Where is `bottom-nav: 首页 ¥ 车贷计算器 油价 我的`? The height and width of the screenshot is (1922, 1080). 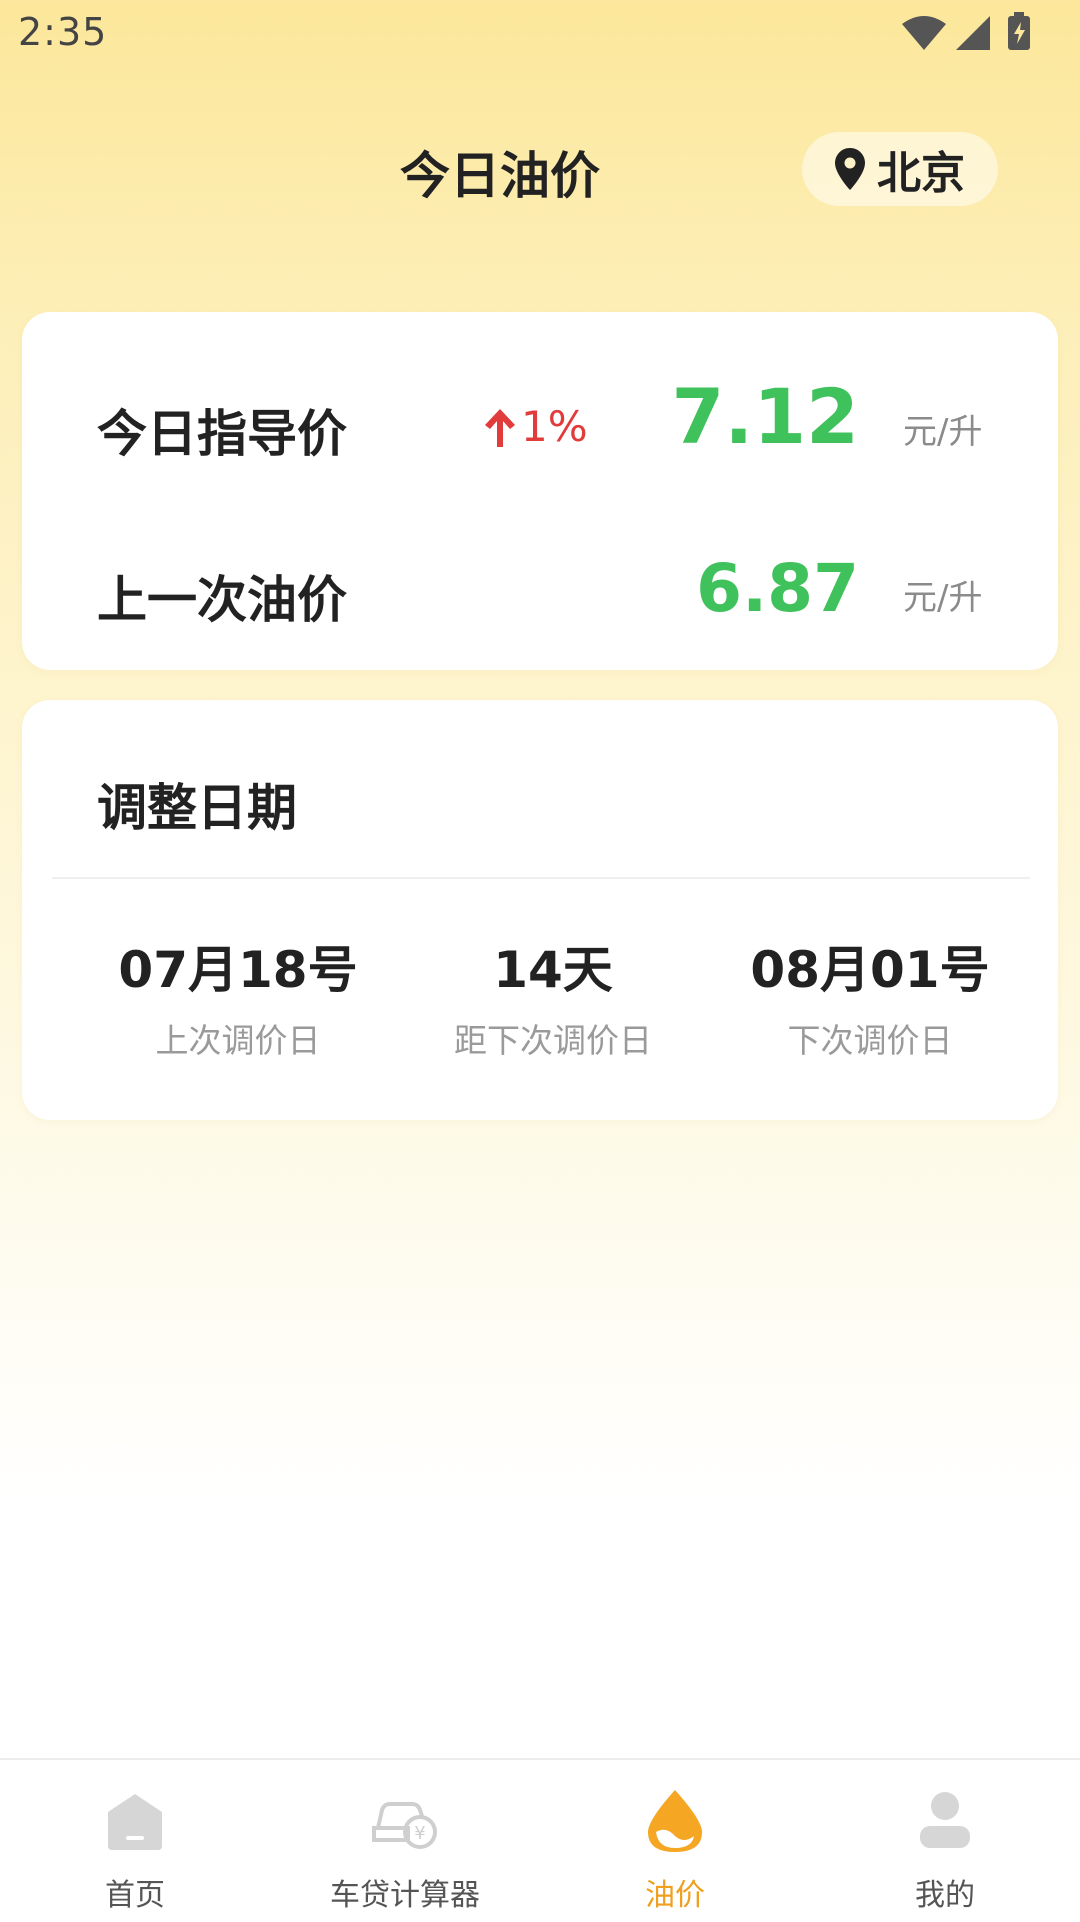 bottom-nav: 首页 ¥ 车贷计算器 油价 我的 is located at coordinates (540, 1840).